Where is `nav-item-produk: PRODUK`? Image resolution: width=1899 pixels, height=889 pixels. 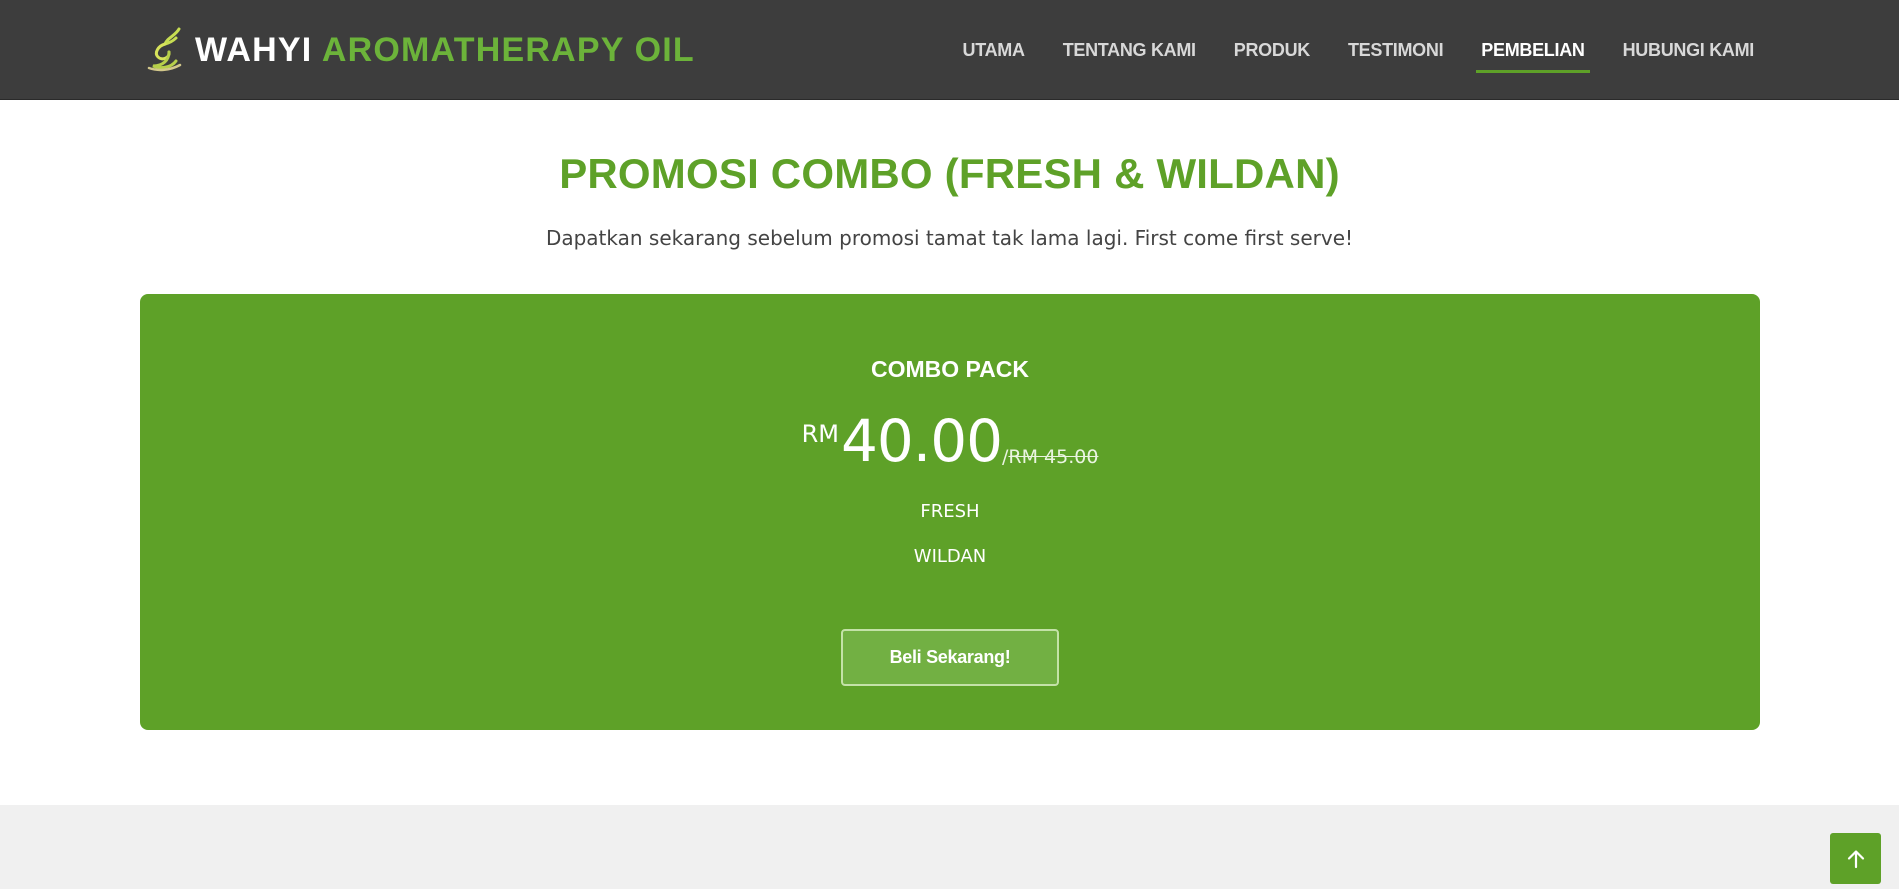
nav-item-produk: PRODUK is located at coordinates (1272, 50).